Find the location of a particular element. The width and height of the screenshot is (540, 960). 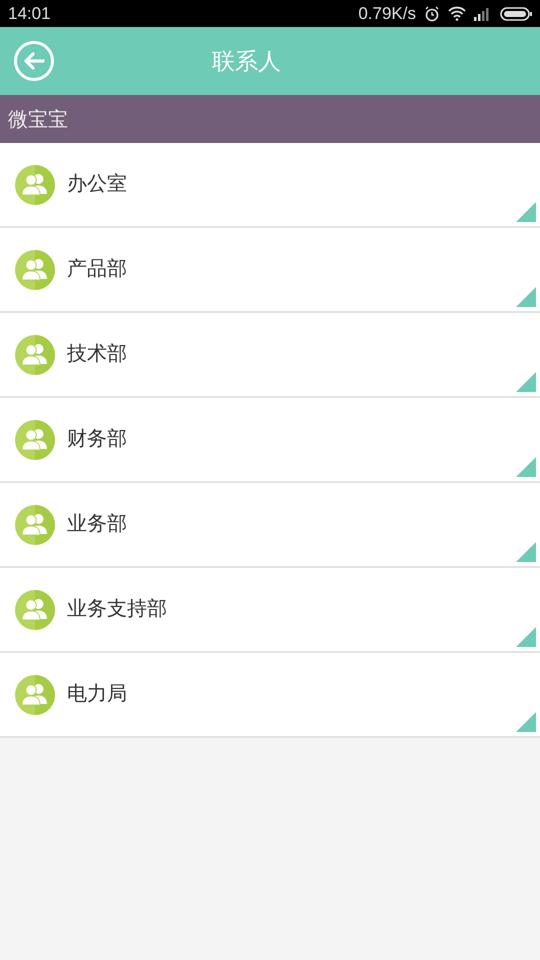

group-name: 产品部 is located at coordinates (97, 268).